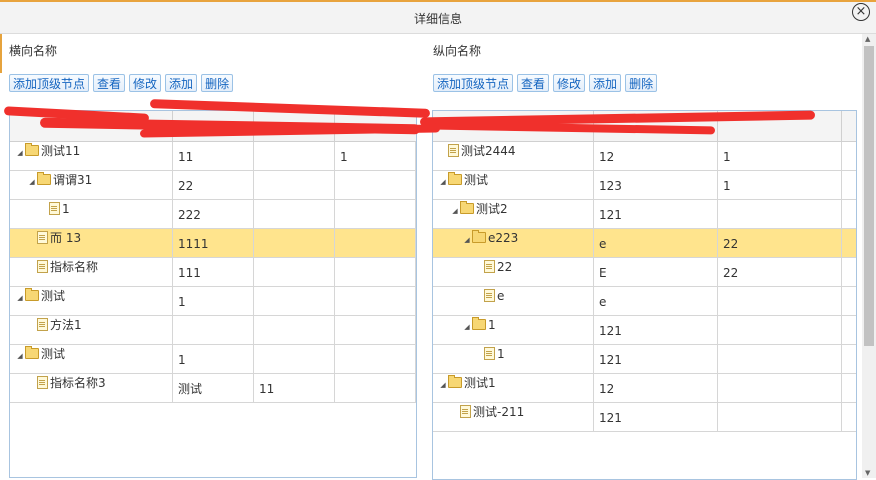 The image size is (876, 480). Describe the element at coordinates (213, 156) in the screenshot. I see `table-row: ◢ 测试11 11 1` at that location.